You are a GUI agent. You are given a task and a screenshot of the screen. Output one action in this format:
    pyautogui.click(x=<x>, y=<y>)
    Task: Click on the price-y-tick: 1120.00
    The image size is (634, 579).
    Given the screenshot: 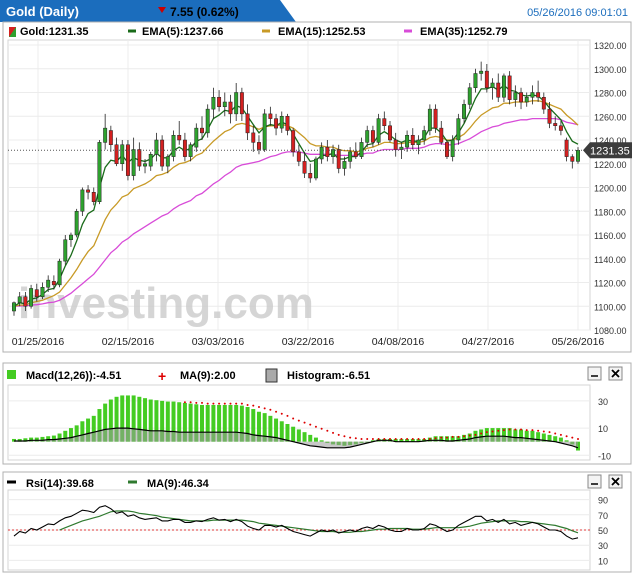 What is the action you would take?
    pyautogui.click(x=610, y=284)
    